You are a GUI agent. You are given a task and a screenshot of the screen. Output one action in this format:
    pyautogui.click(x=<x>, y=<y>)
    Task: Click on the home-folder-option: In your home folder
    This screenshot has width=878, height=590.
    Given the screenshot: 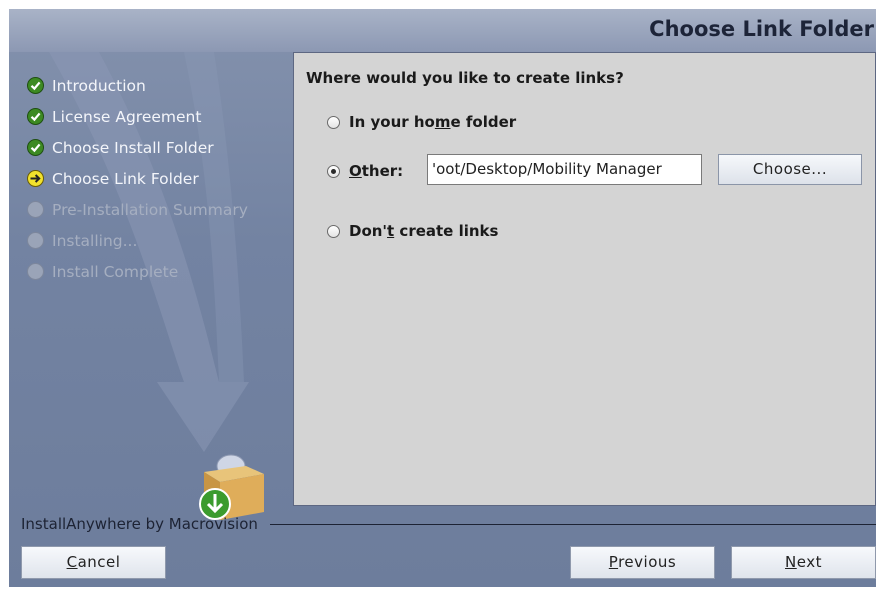 What is the action you would take?
    pyautogui.click(x=421, y=122)
    